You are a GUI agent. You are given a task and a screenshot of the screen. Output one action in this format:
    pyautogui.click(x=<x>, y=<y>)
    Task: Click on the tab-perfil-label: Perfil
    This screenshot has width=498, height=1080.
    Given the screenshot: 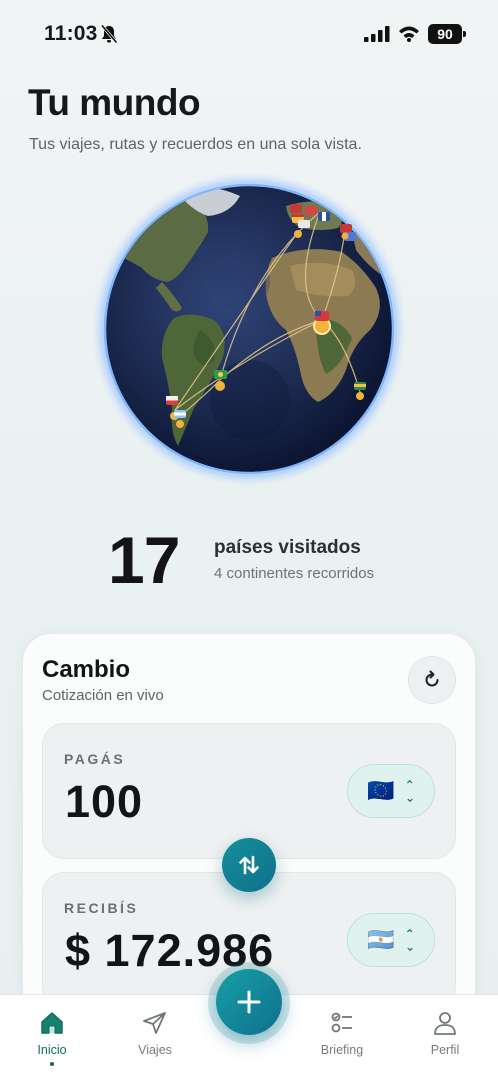 What is the action you would take?
    pyautogui.click(x=445, y=1050)
    